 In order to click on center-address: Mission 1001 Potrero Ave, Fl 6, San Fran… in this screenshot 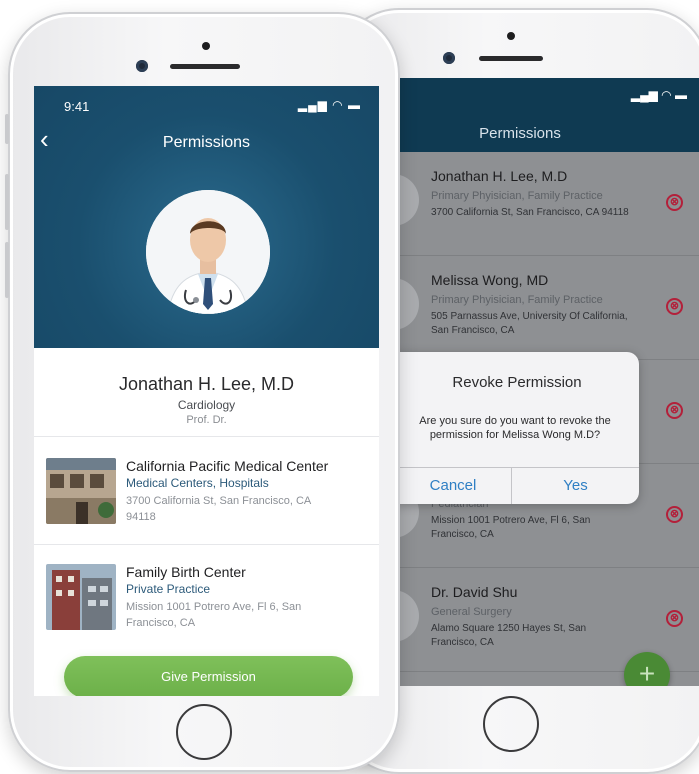, I will do `click(214, 615)`.